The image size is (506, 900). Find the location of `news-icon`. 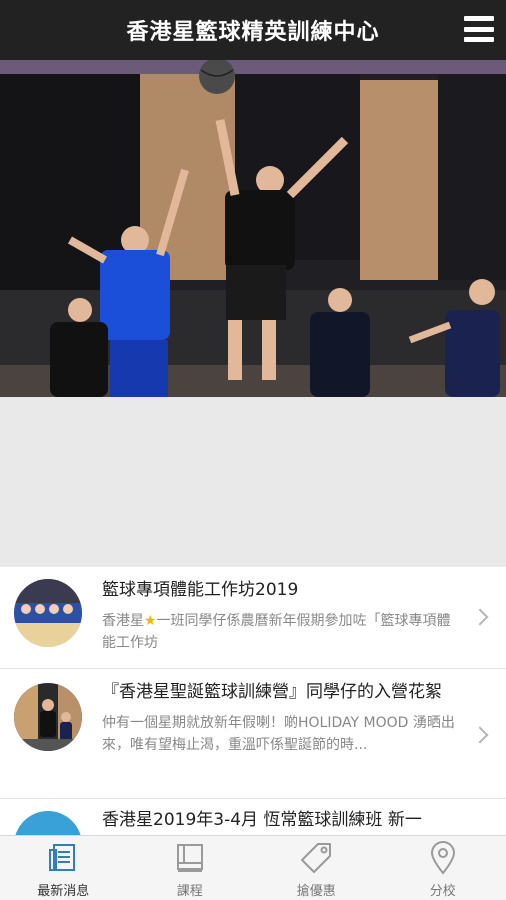

news-icon is located at coordinates (62, 857).